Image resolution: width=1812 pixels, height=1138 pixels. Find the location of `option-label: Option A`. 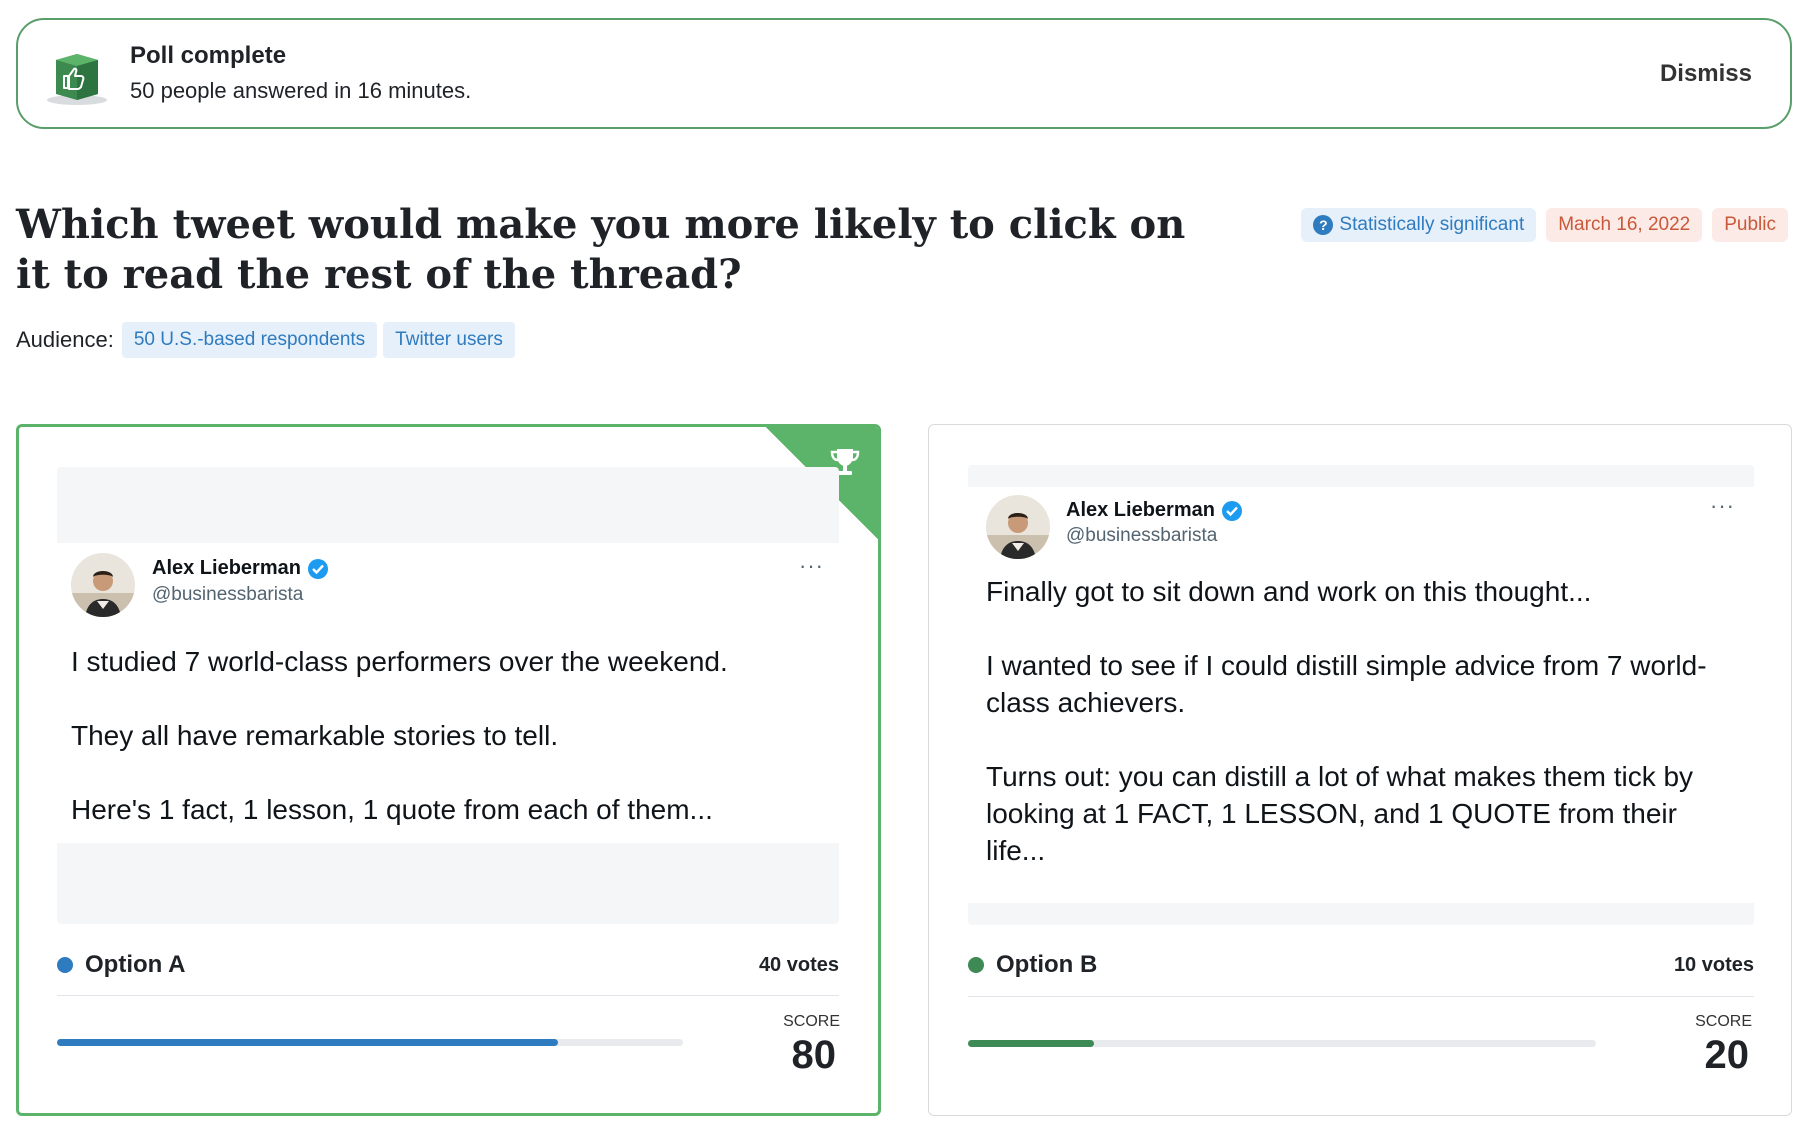

option-label: Option A is located at coordinates (135, 964).